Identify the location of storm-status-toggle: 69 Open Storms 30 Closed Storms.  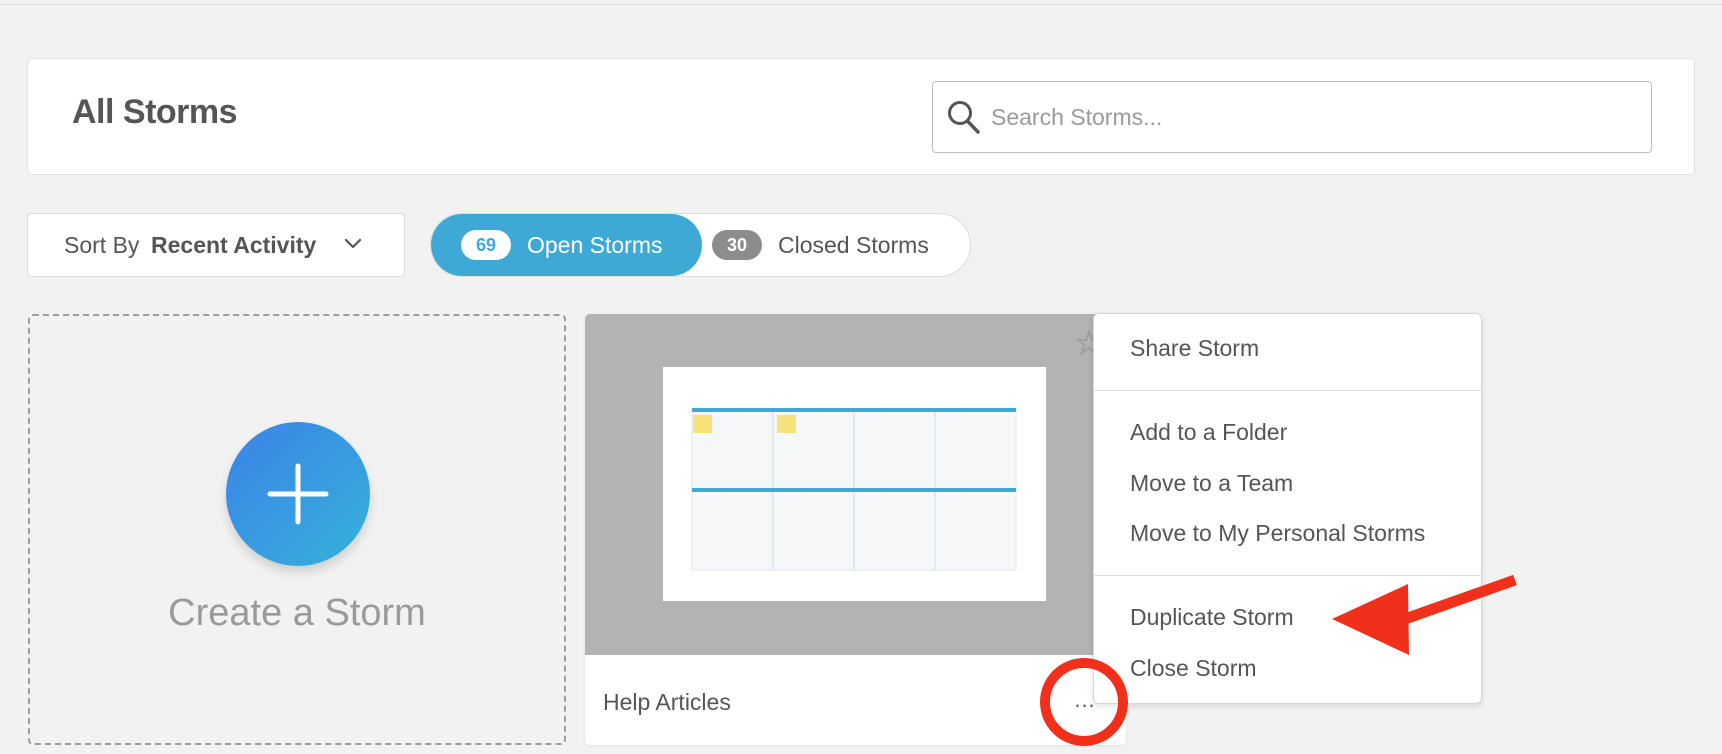
(700, 245).